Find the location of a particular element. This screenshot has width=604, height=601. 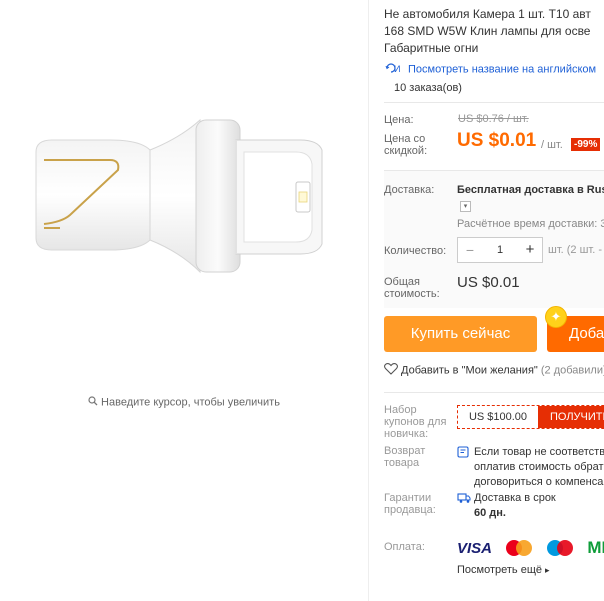

add-to-wishlist: Добавить в "Мои желания" (2 добавили) is located at coordinates (494, 370).